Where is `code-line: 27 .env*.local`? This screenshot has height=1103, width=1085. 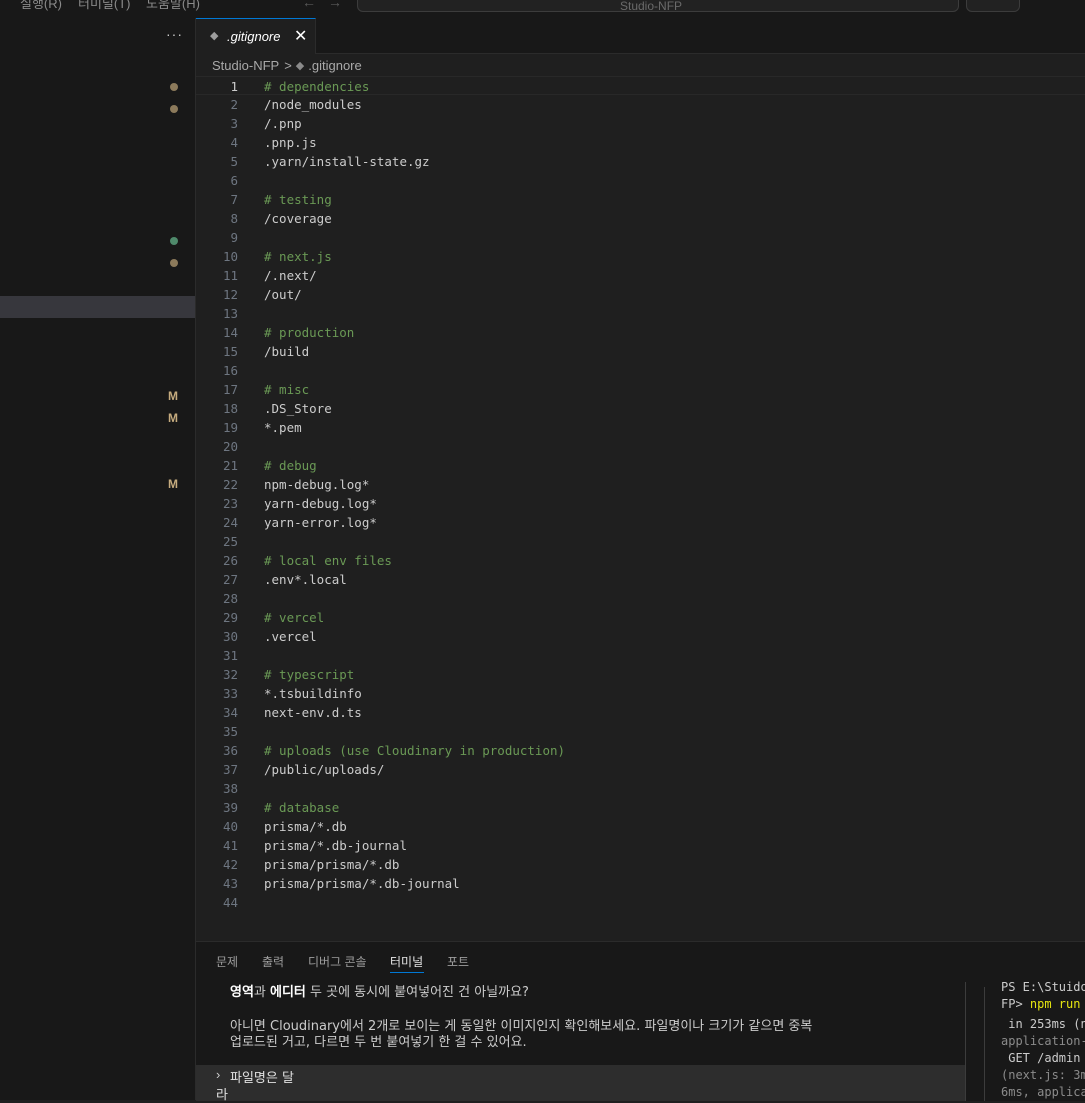
code-line: 27 .env*.local is located at coordinates (640, 579).